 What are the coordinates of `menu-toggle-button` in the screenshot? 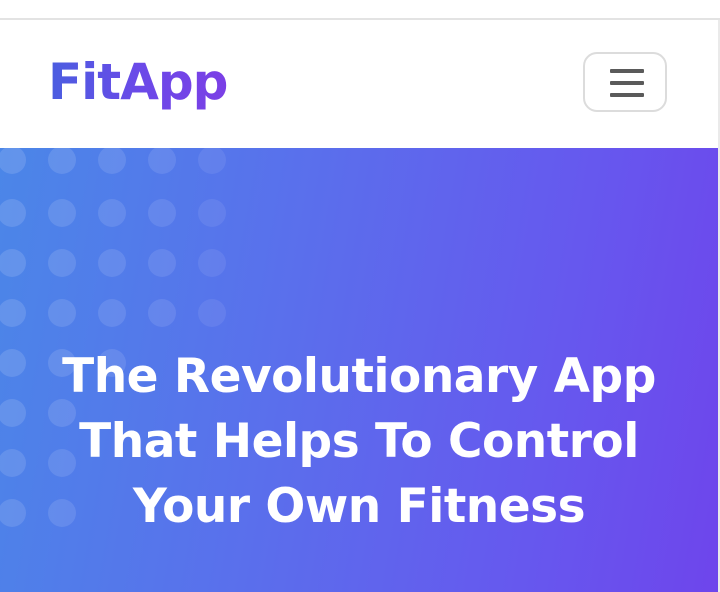 It's located at (625, 82).